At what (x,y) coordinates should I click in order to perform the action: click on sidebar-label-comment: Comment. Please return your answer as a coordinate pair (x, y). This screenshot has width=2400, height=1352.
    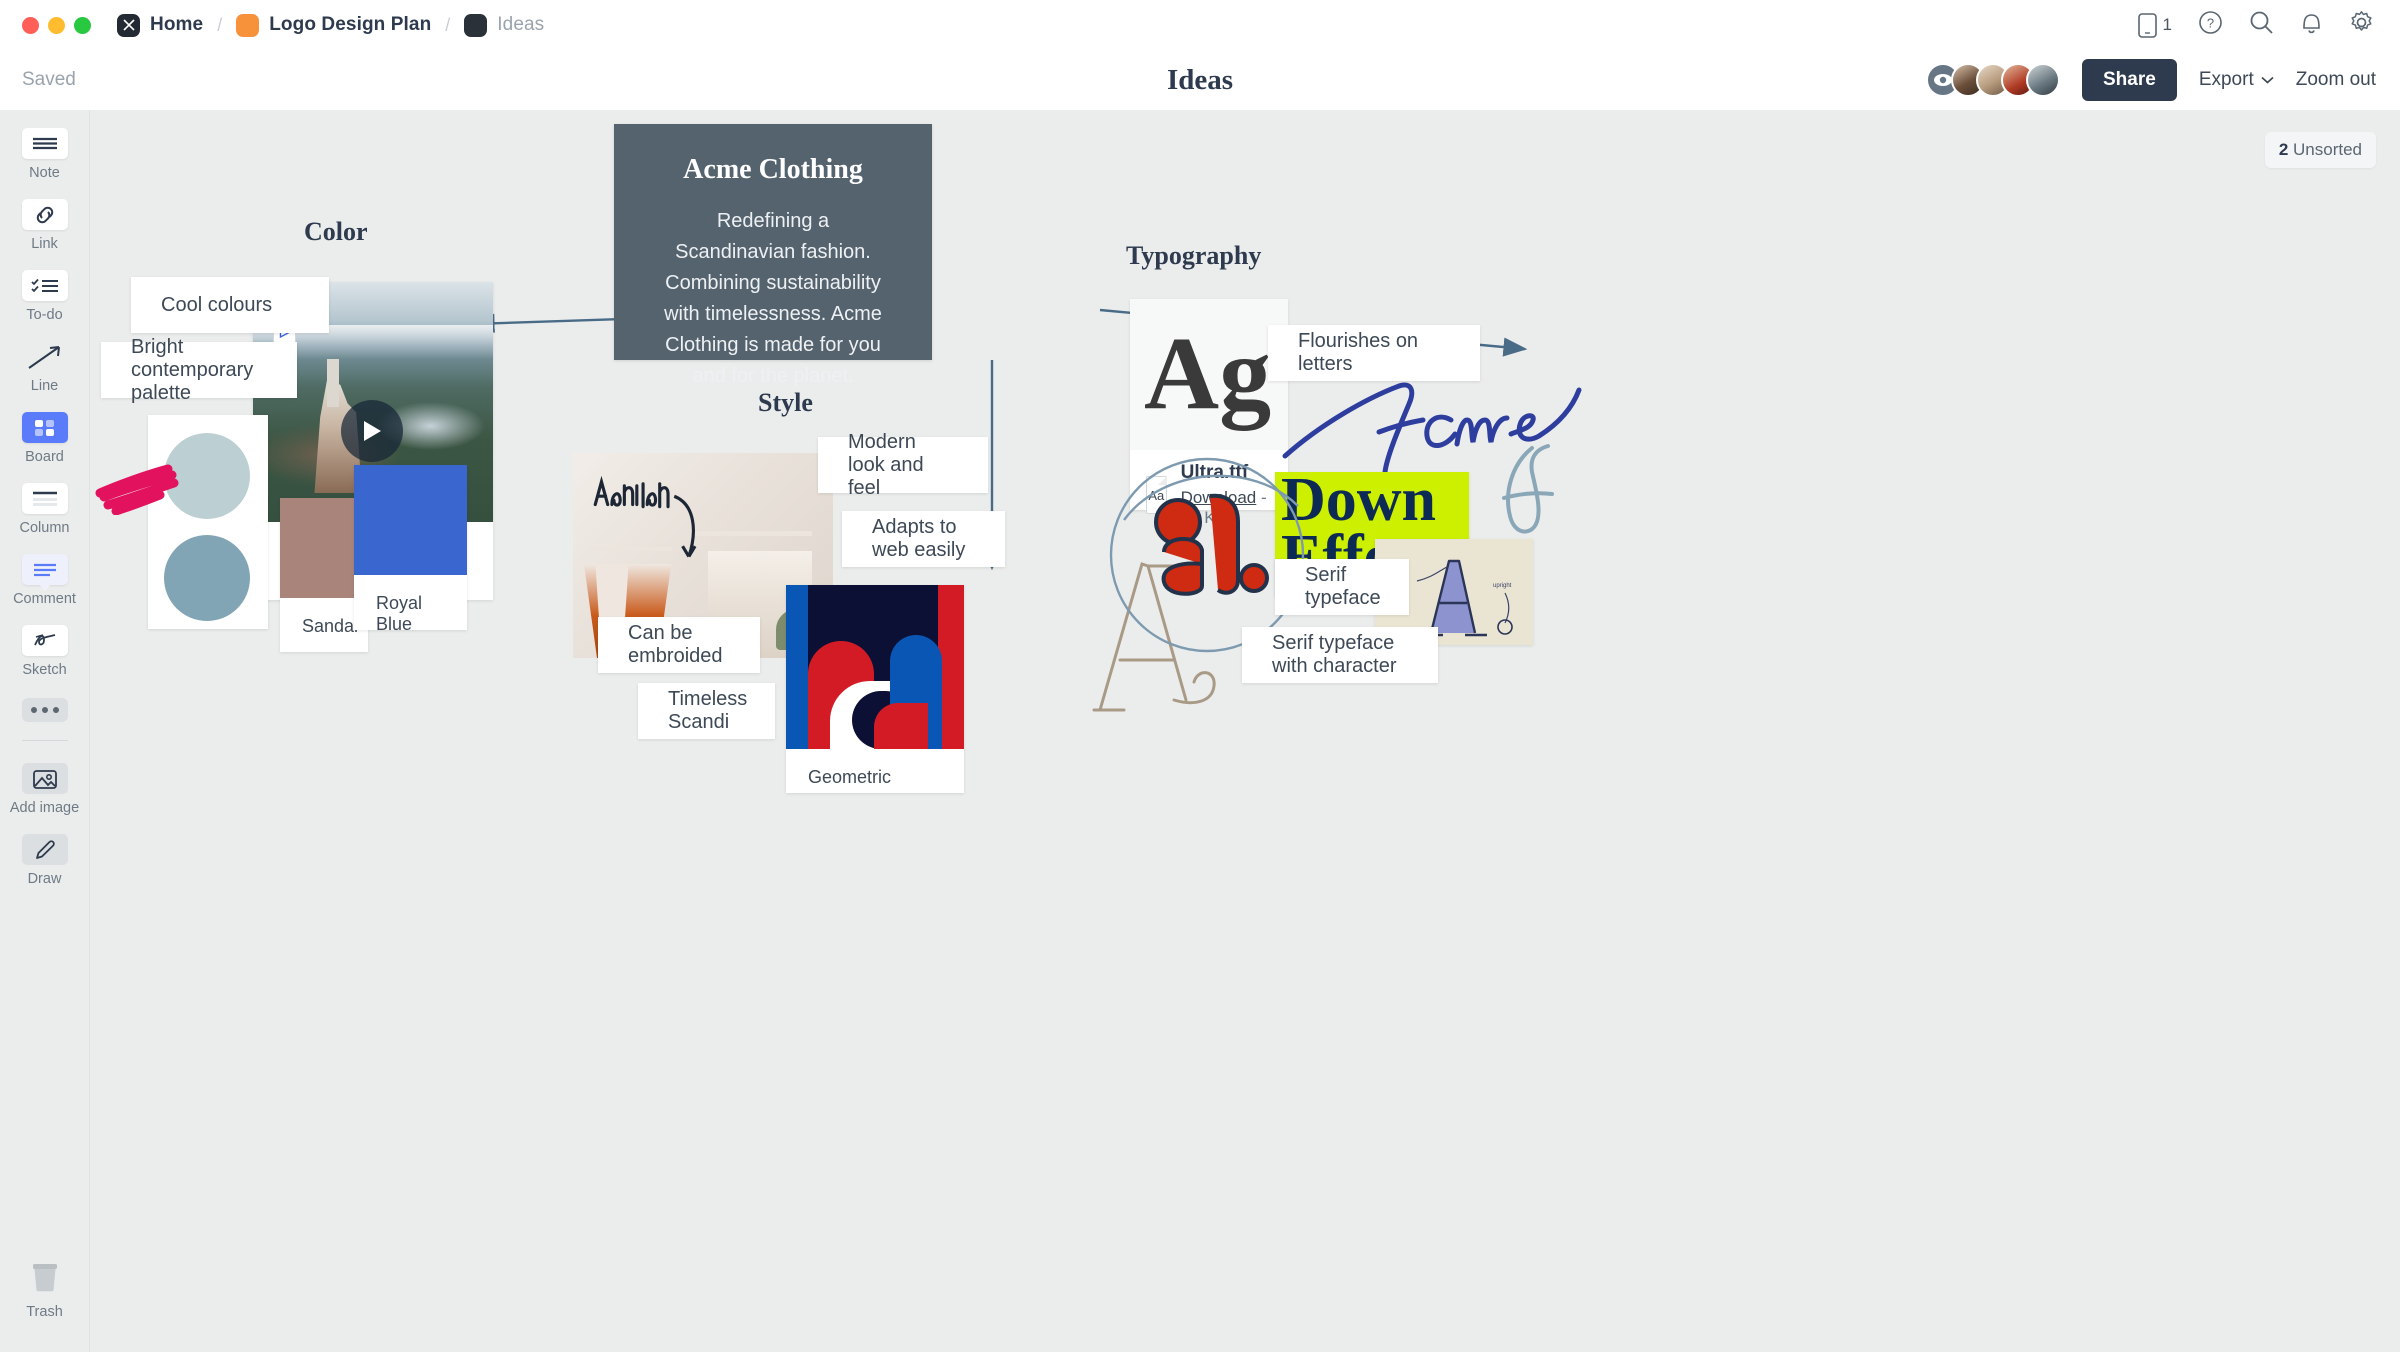
    Looking at the image, I should click on (44, 599).